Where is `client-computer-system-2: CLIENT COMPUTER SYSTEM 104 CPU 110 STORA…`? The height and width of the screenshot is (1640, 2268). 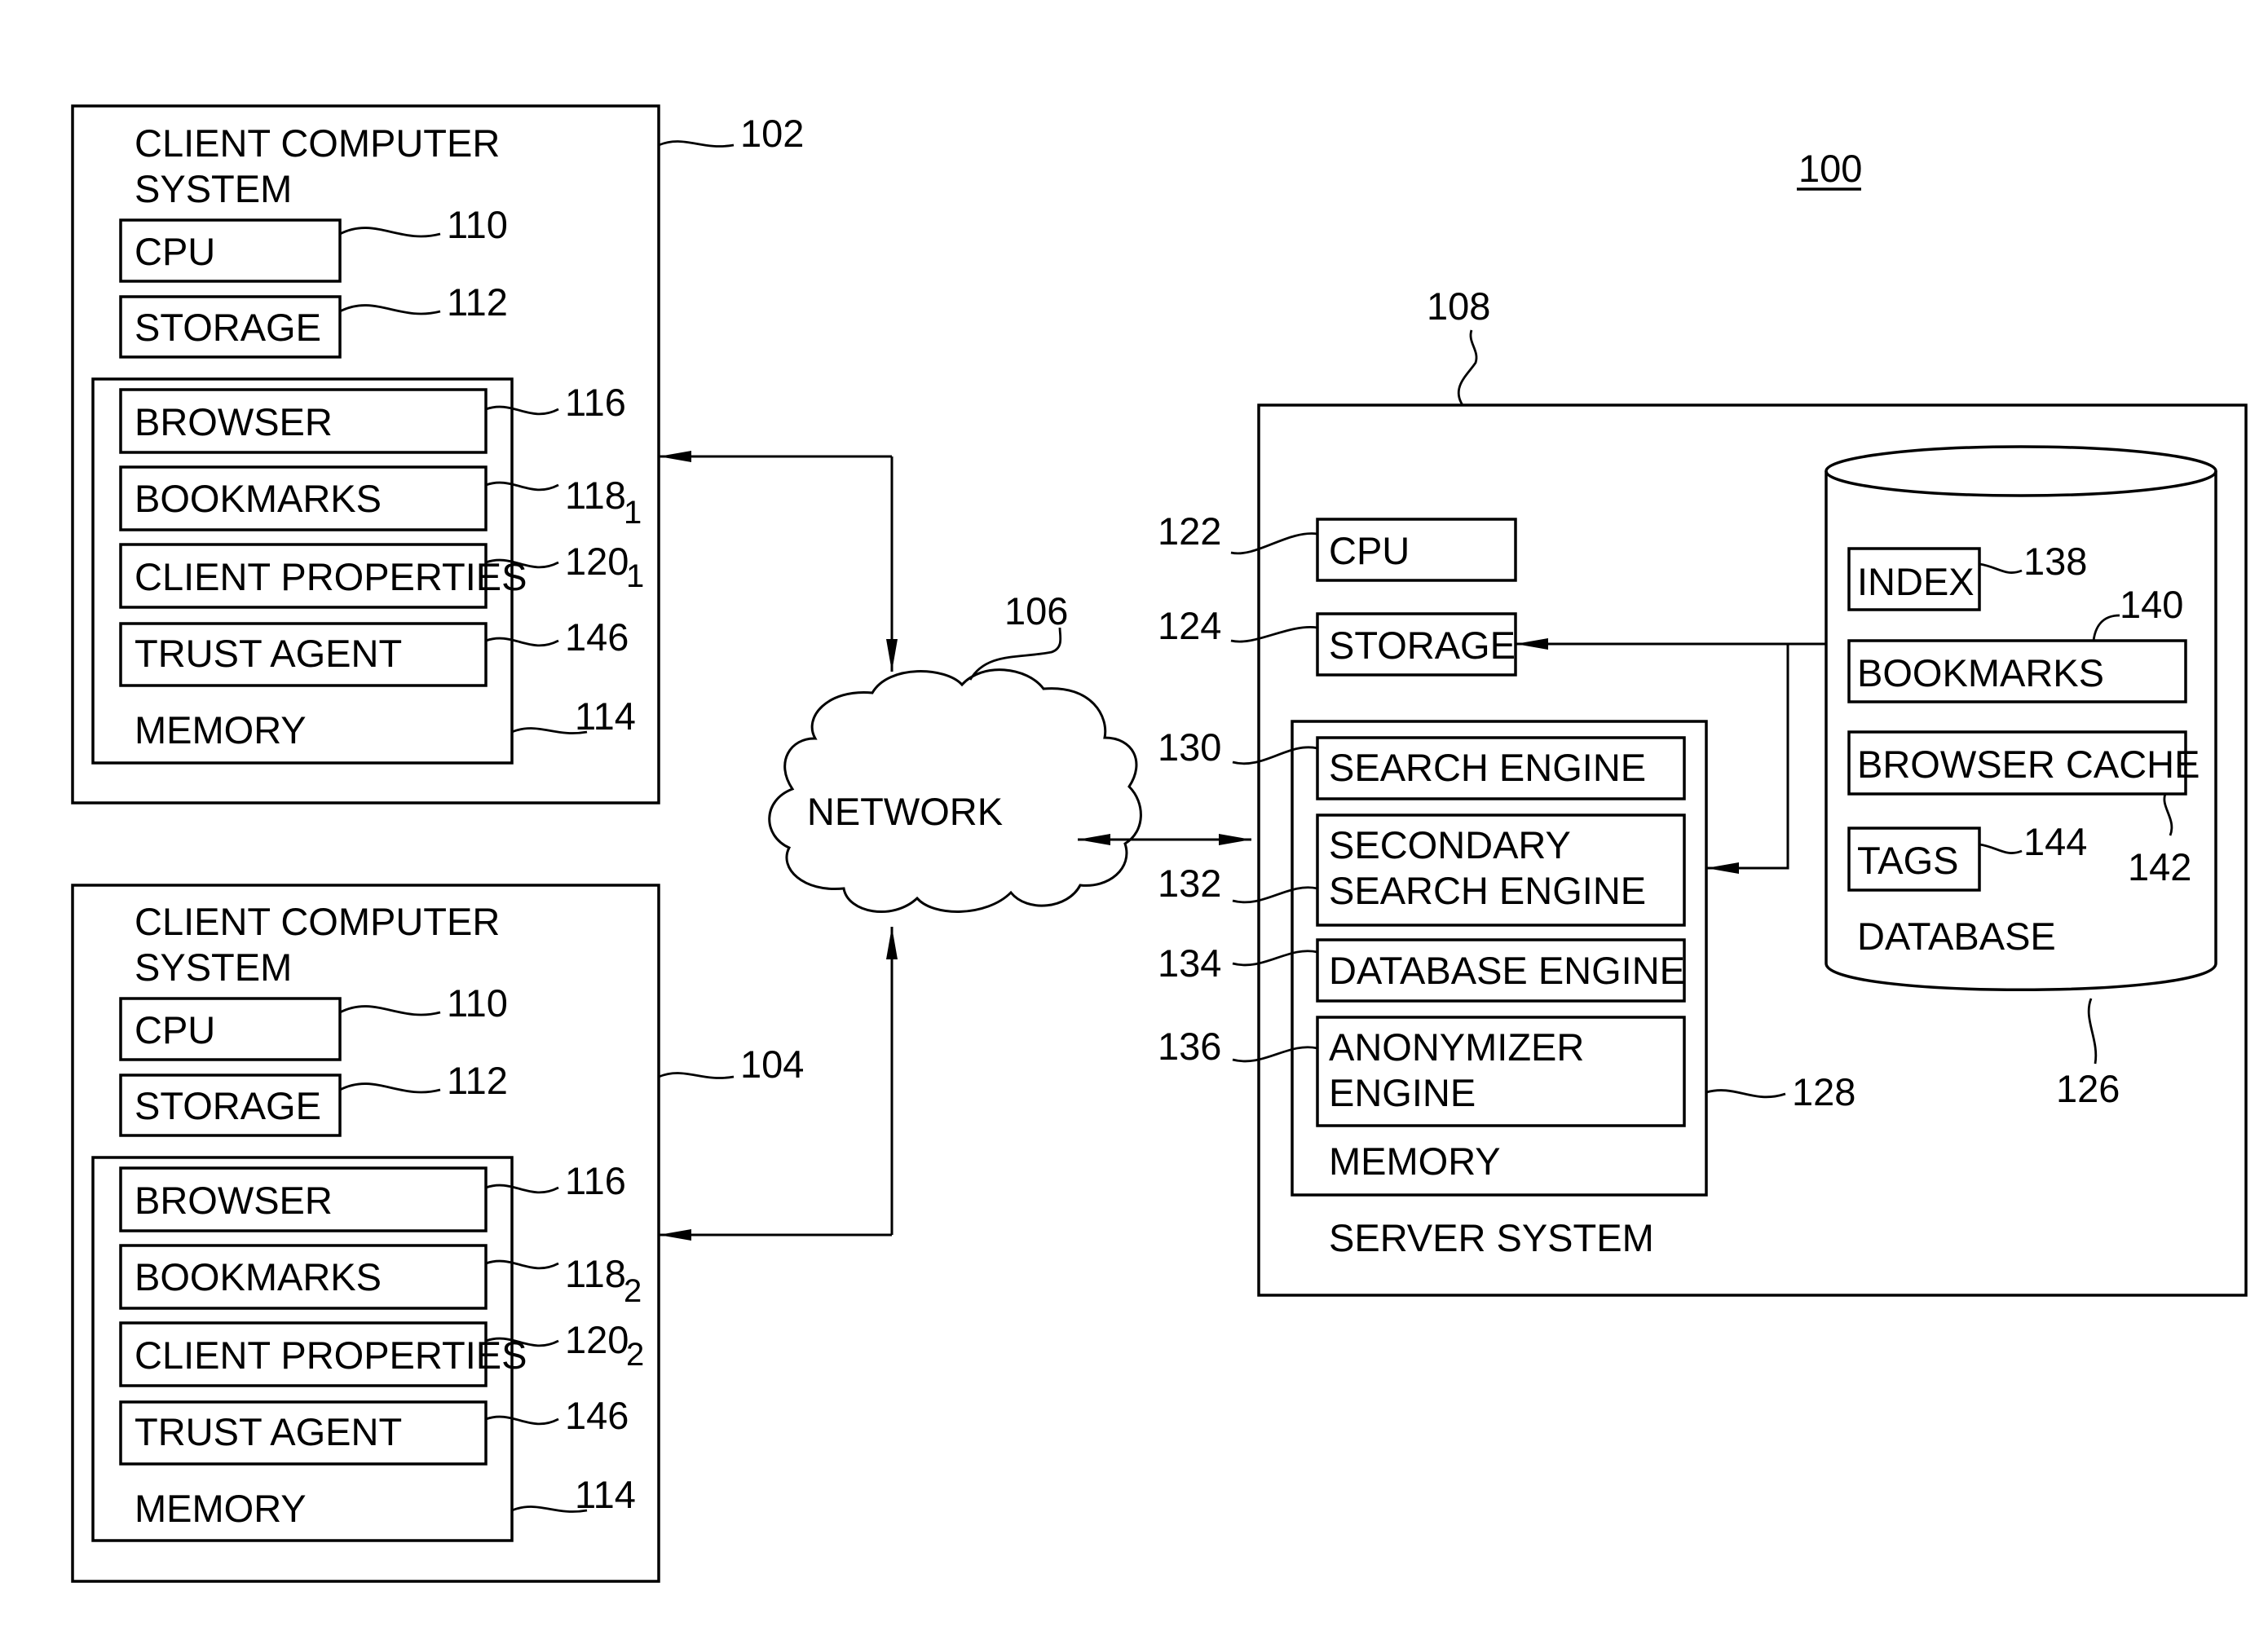
client-computer-system-2: CLIENT COMPUTER SYSTEM 104 CPU 110 STORA… is located at coordinates (438, 1233).